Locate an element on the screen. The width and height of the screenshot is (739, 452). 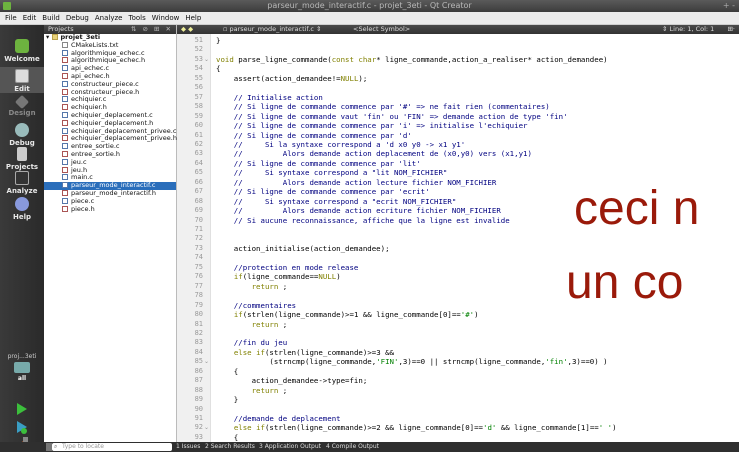
line-number: 68 is located at coordinates (198, 200).